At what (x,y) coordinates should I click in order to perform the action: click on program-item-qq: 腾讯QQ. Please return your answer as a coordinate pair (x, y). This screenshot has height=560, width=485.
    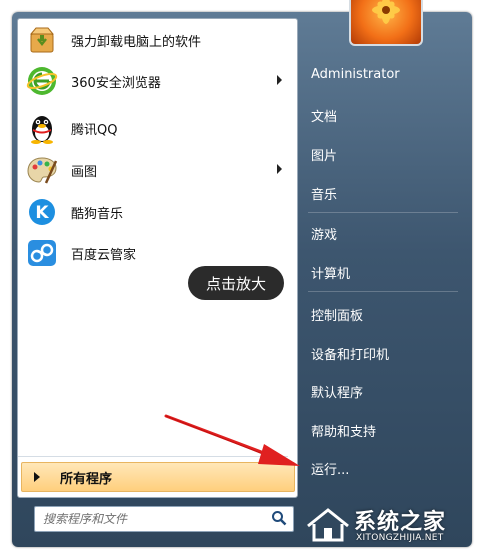
    Looking at the image, I should click on (158, 128).